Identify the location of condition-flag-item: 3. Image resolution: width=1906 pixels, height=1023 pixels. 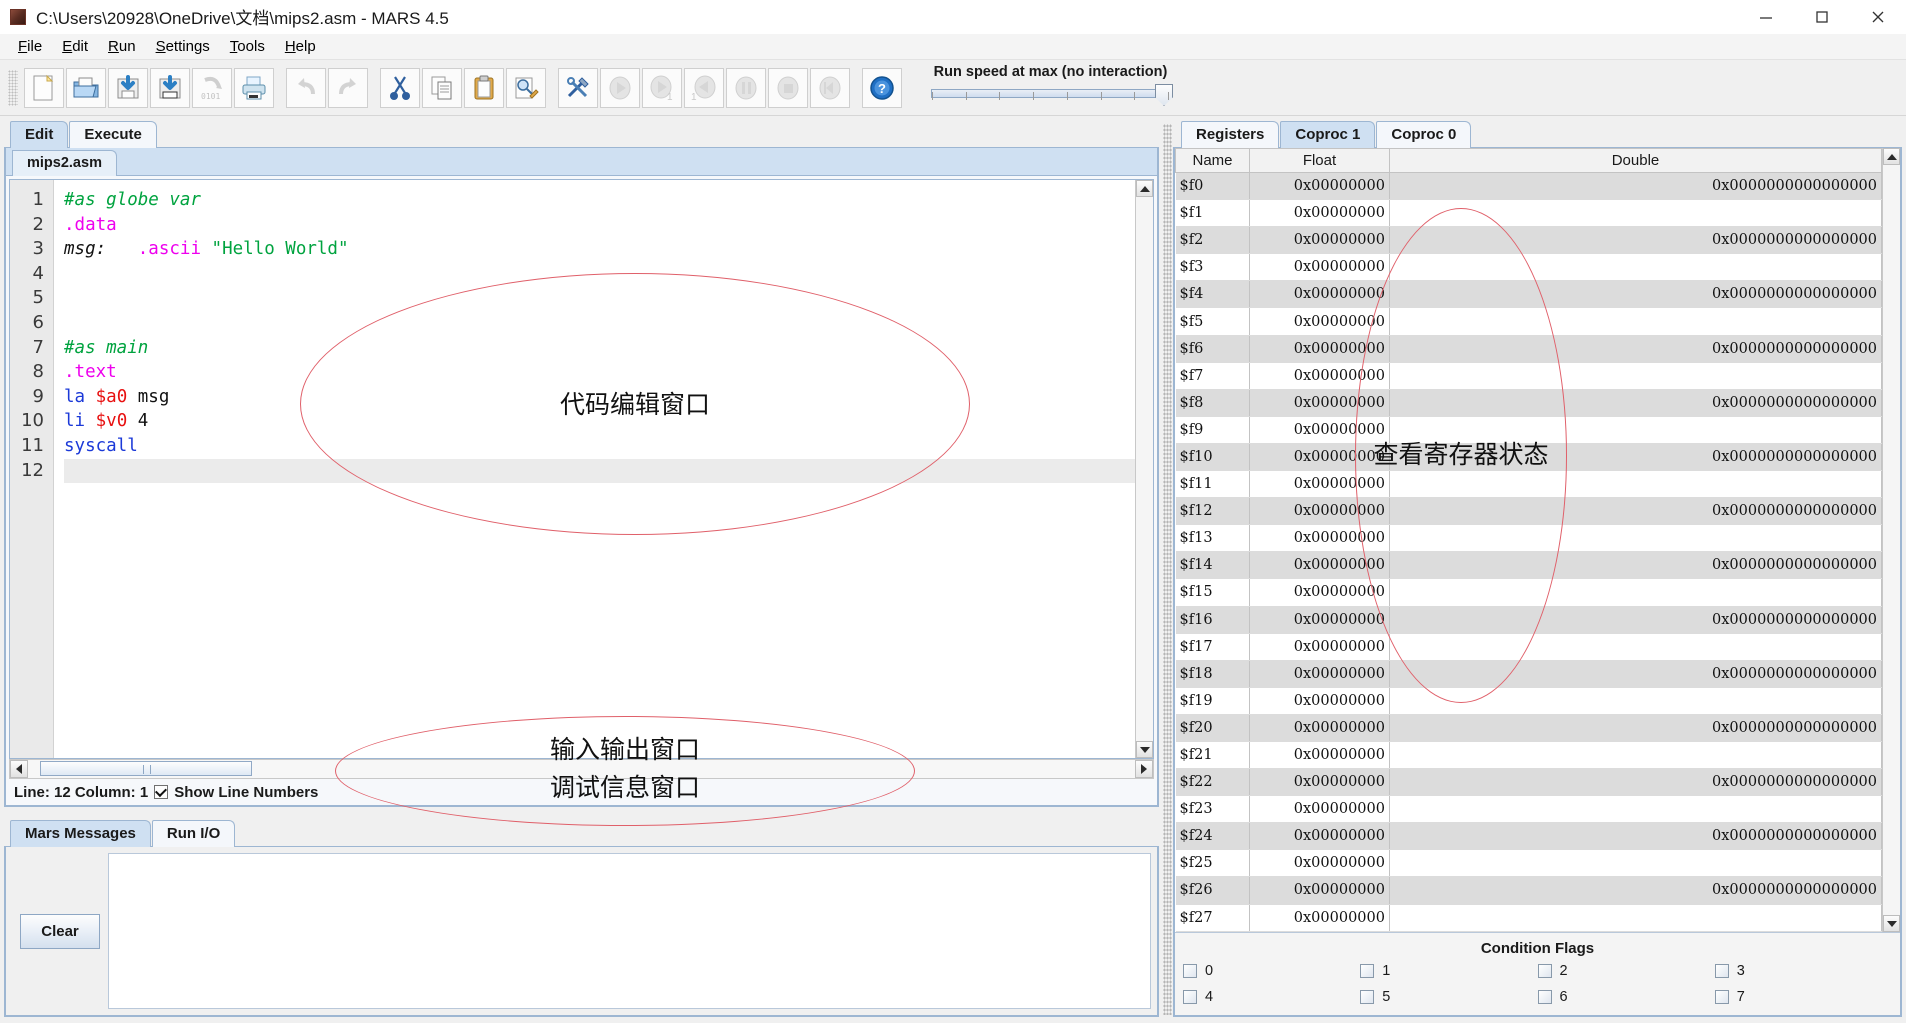
(1803, 971).